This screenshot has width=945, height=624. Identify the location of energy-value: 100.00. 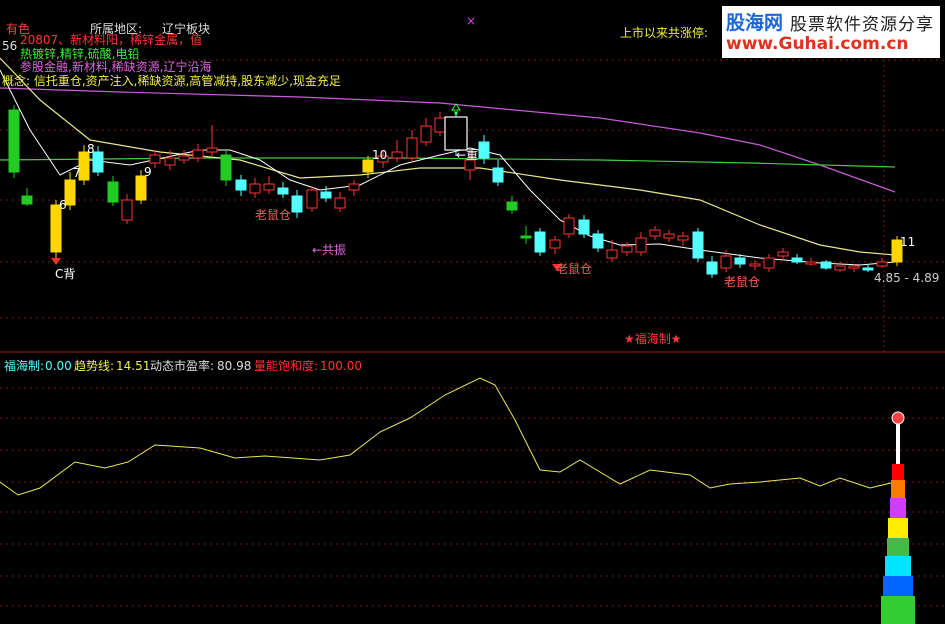
(341, 366).